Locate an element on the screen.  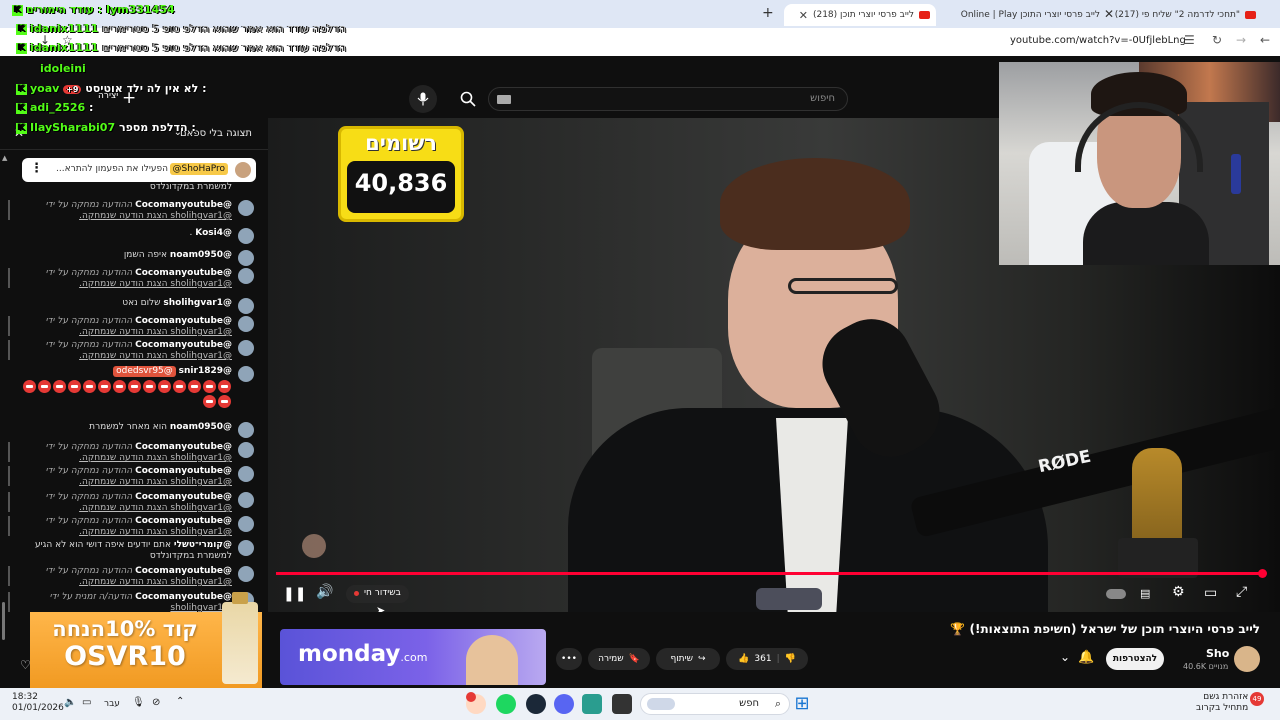
notification-bell-icon: 🔔 is located at coordinates (1086, 657).